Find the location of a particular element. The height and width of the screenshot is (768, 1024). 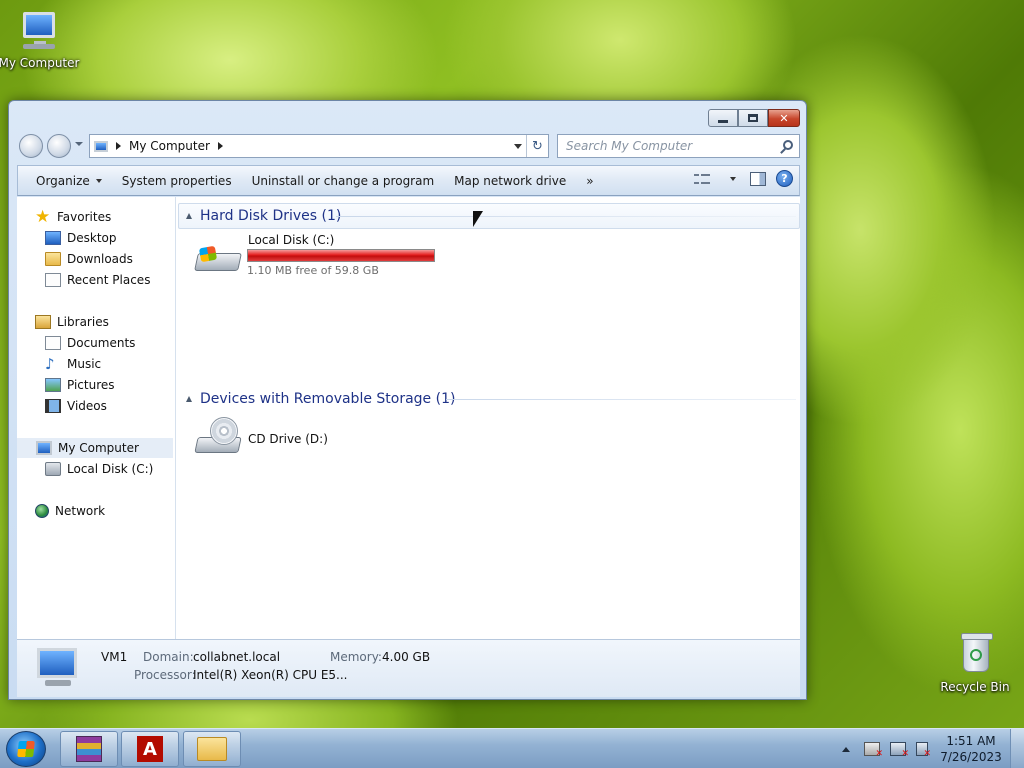

recent-pages-dropdown is located at coordinates (79, 144).